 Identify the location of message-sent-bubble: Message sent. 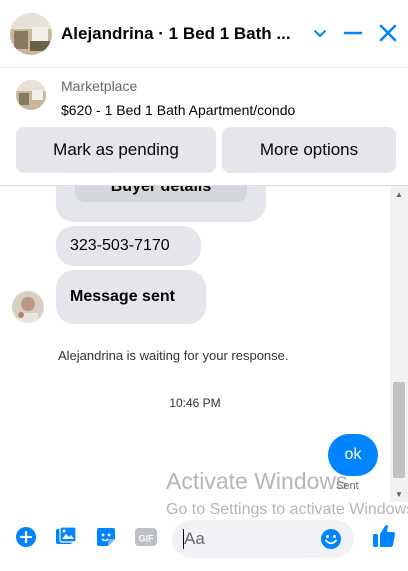
(131, 297).